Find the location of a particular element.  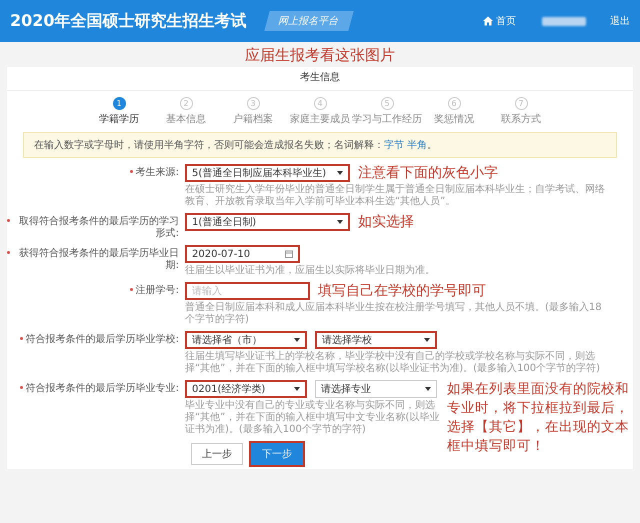

date-field: 2020-07-10 is located at coordinates (242, 254).